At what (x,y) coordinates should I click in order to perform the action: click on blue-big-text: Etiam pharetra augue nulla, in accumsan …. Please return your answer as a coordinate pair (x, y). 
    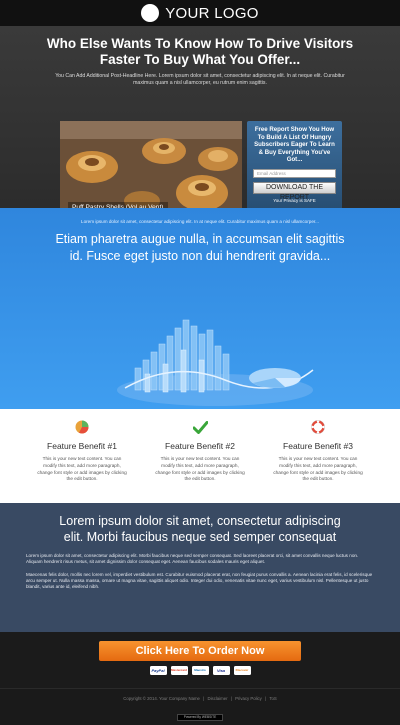
    Looking at the image, I should click on (200, 247).